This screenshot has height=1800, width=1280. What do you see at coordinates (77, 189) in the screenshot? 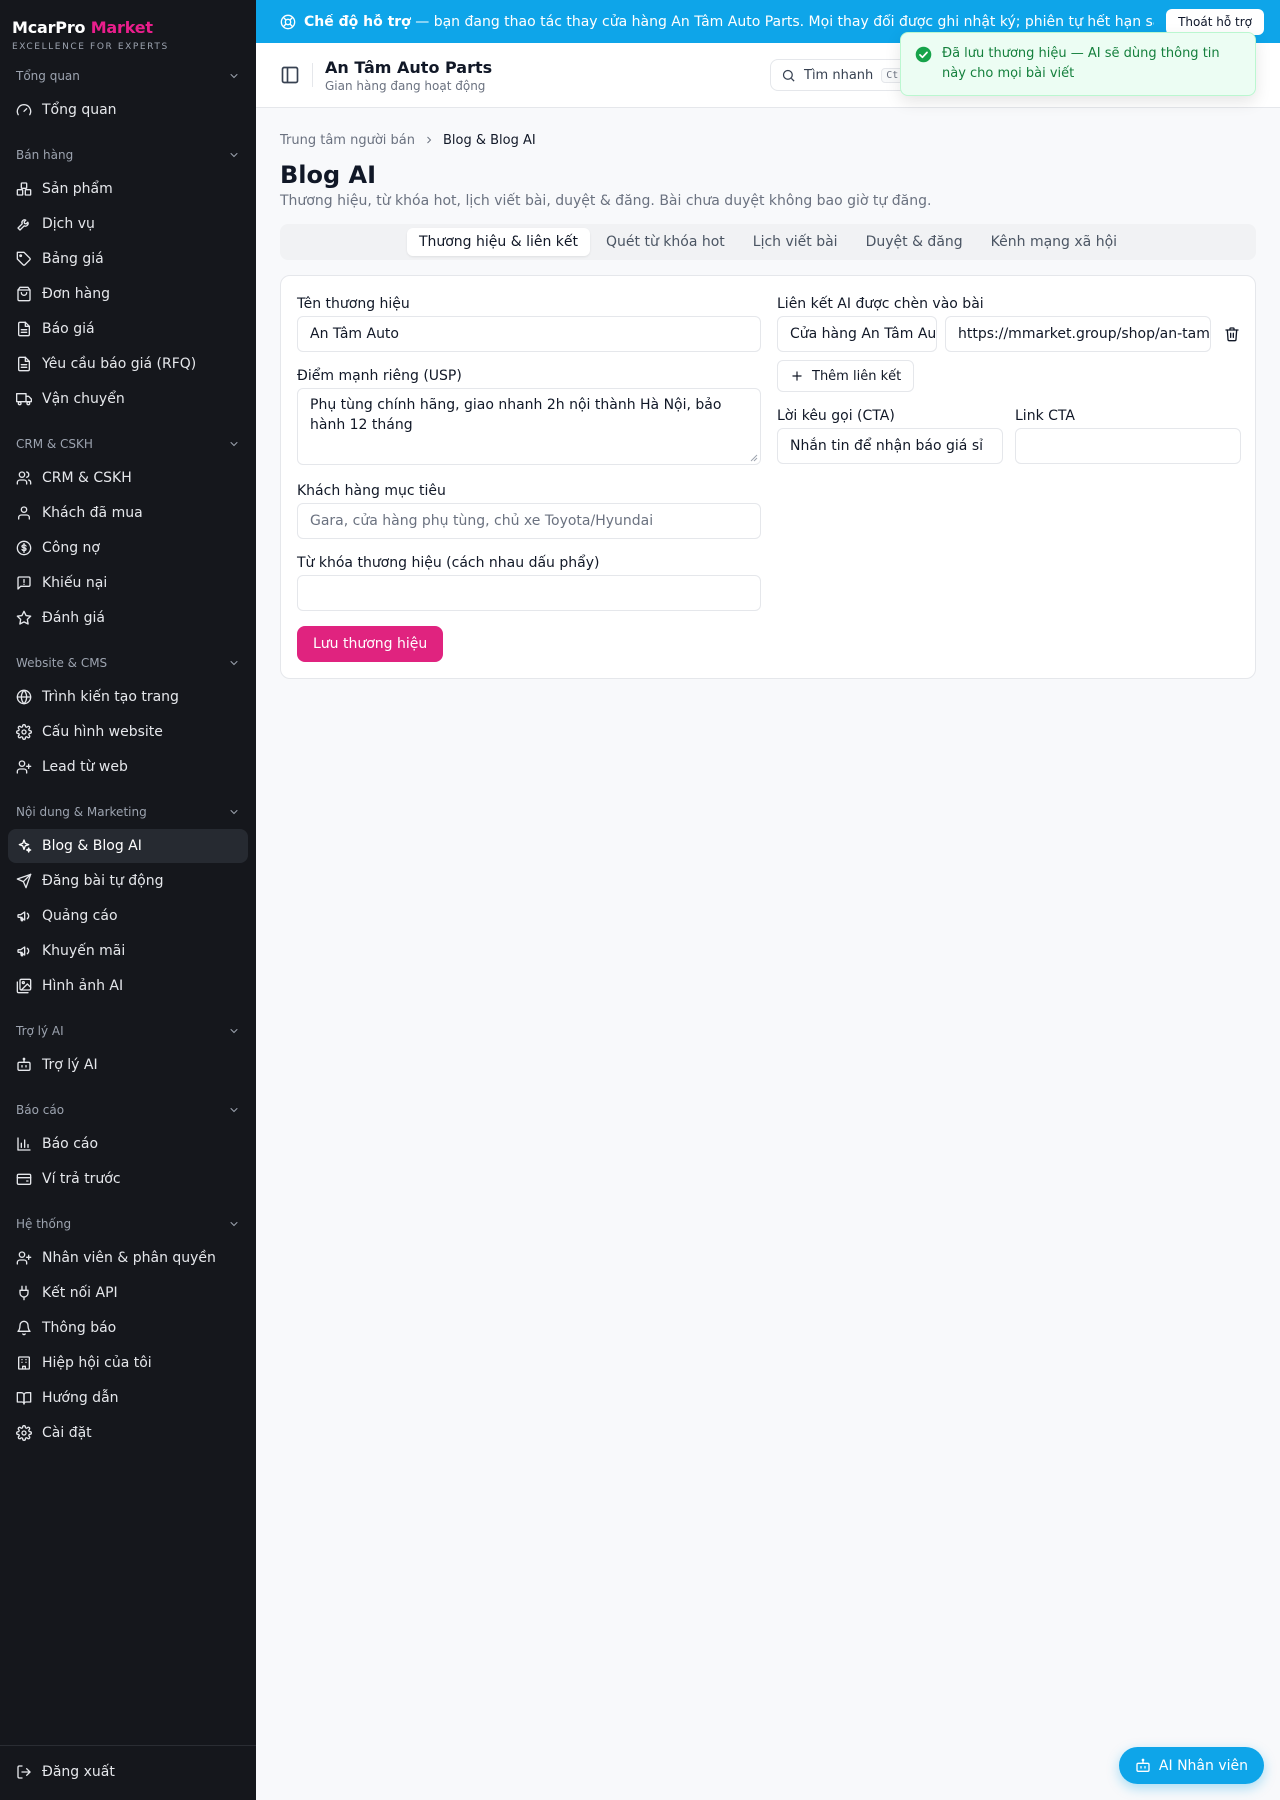
I see `sidebar-item-label: Sản phẩm` at bounding box center [77, 189].